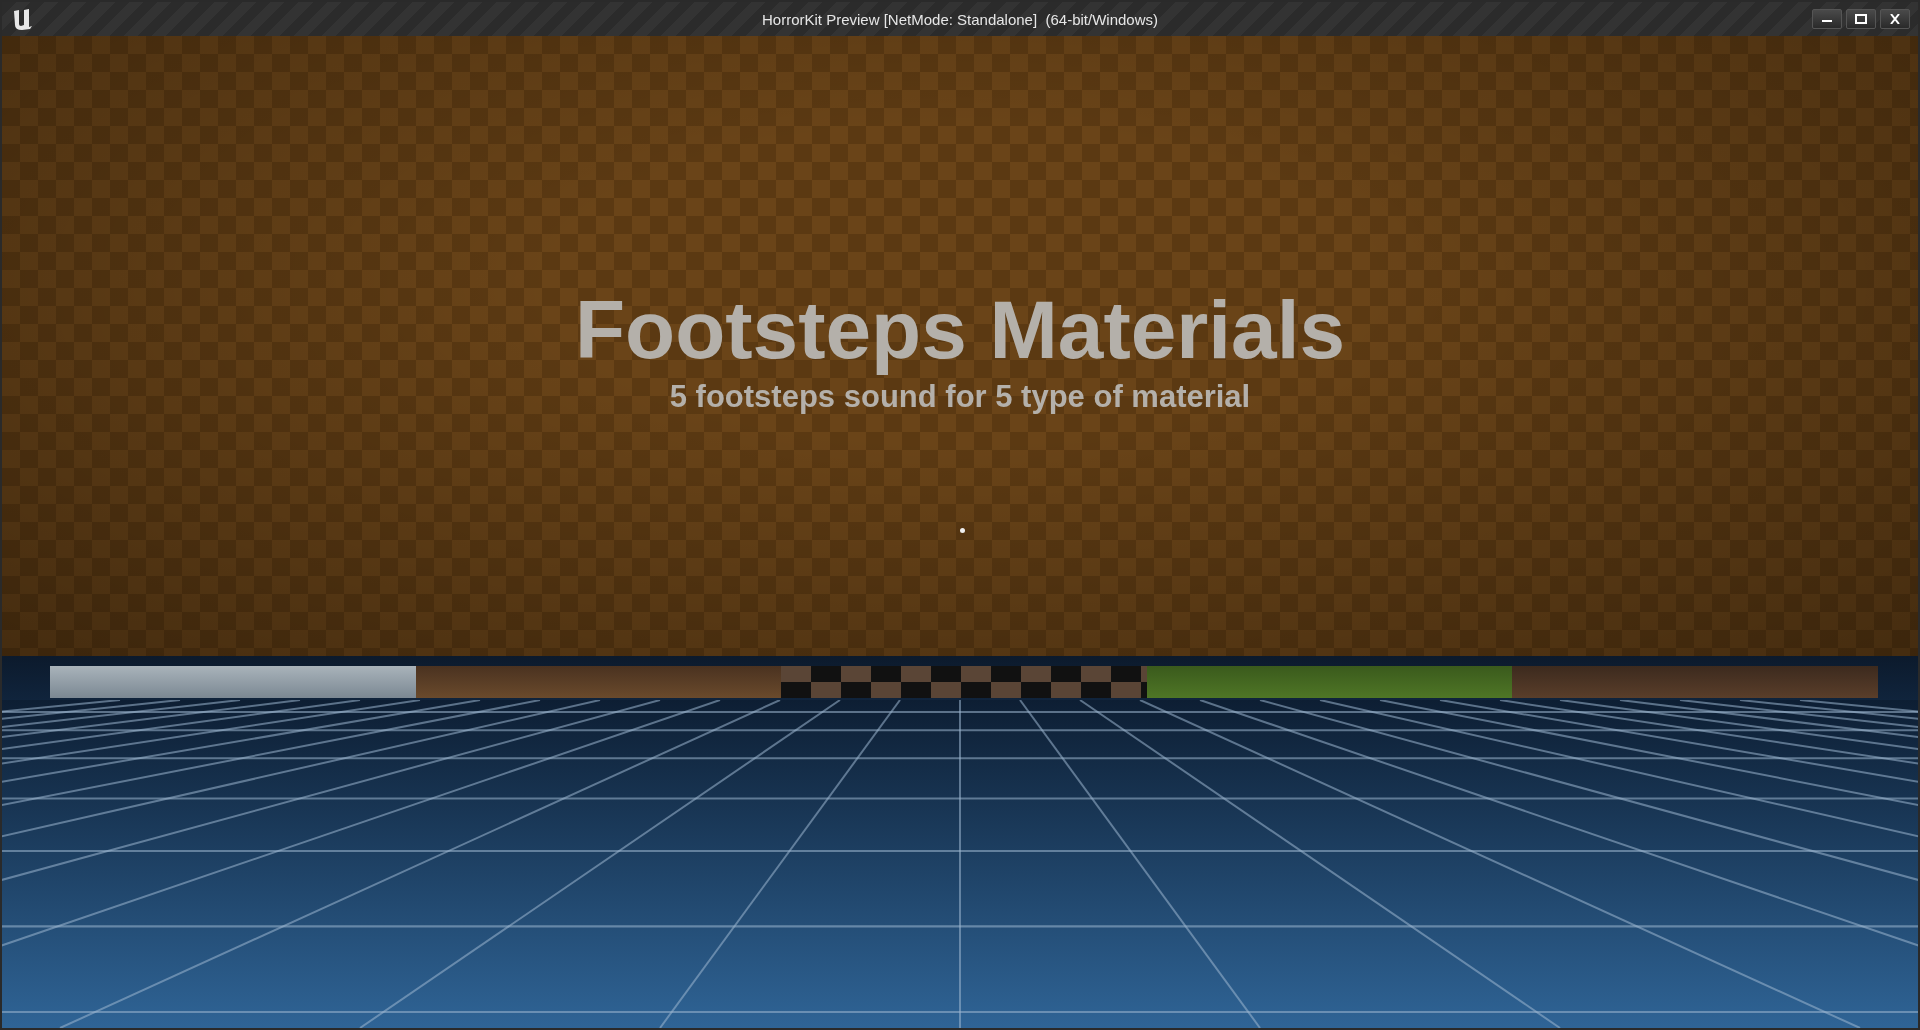 This screenshot has width=1920, height=1030. I want to click on window-title: HorrorKit Preview [NetMode: Standalone] (64-bit/Windows), so click(960, 19).